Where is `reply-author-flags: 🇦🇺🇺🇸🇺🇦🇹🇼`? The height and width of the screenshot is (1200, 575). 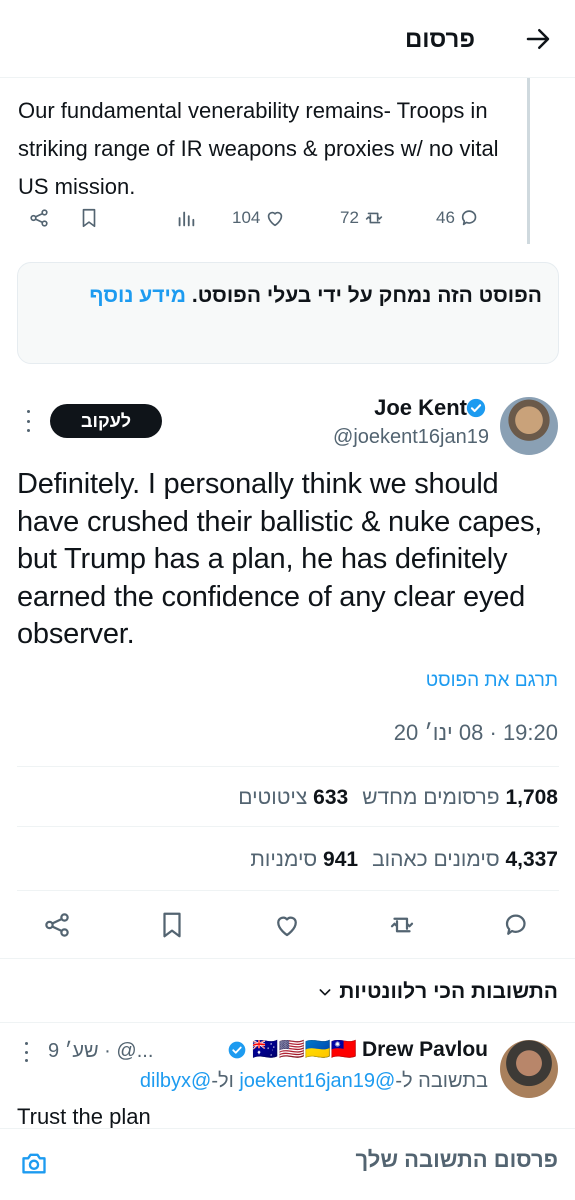
reply-author-flags: 🇦🇺🇺🇸🇺🇦🇹🇼 is located at coordinates (304, 1049).